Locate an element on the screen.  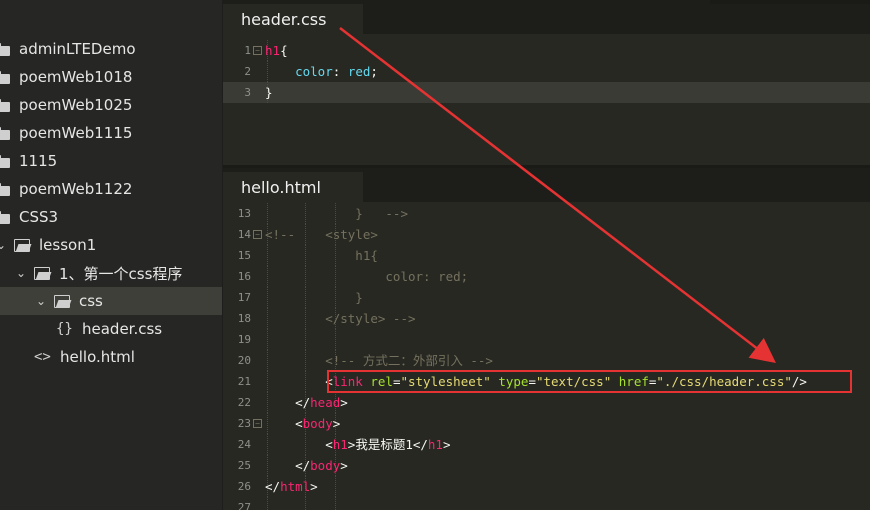
code-token: >我是标题1</ is located at coordinates (387, 444).